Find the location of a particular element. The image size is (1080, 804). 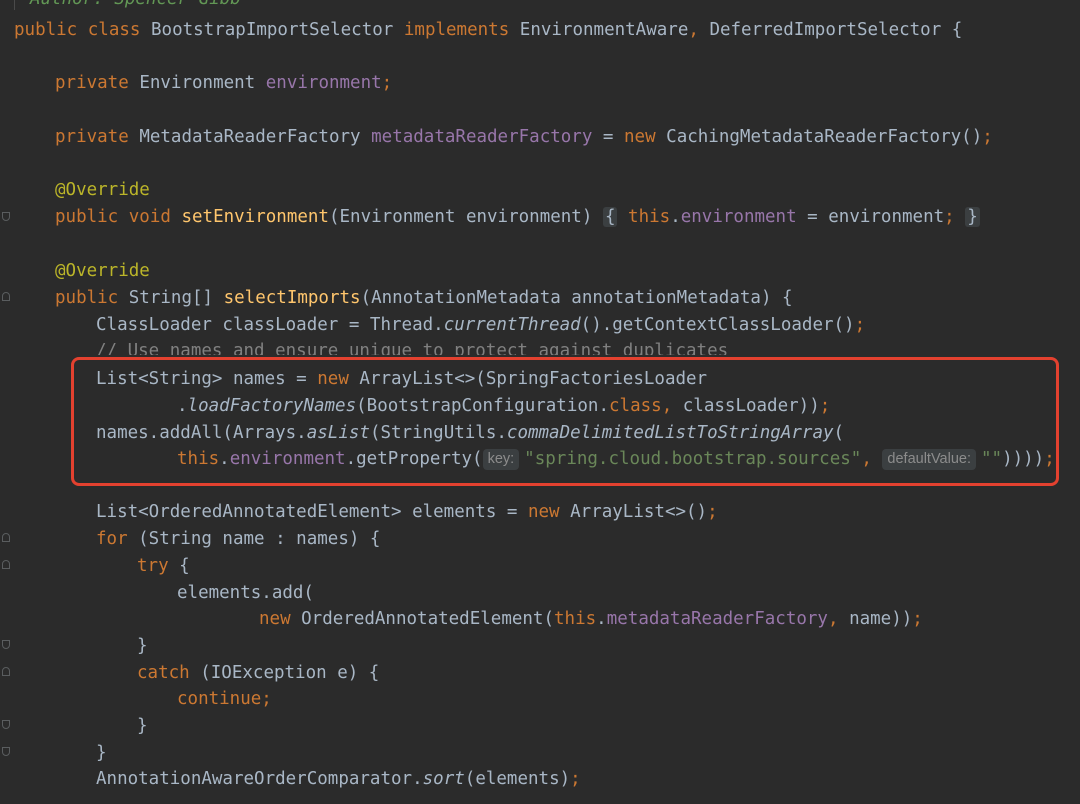

doc-comment-author: Author: Spencer Gibb is located at coordinates (135, 6).